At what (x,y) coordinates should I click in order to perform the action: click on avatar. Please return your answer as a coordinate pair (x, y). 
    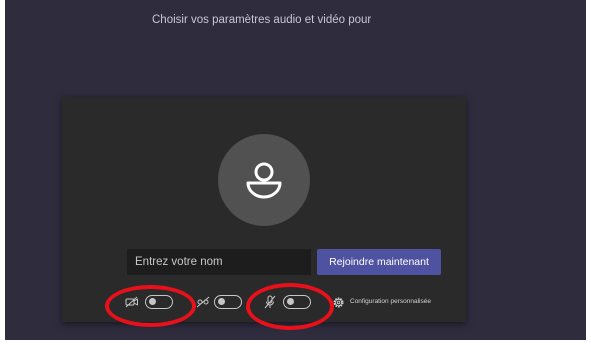
    Looking at the image, I should click on (264, 180).